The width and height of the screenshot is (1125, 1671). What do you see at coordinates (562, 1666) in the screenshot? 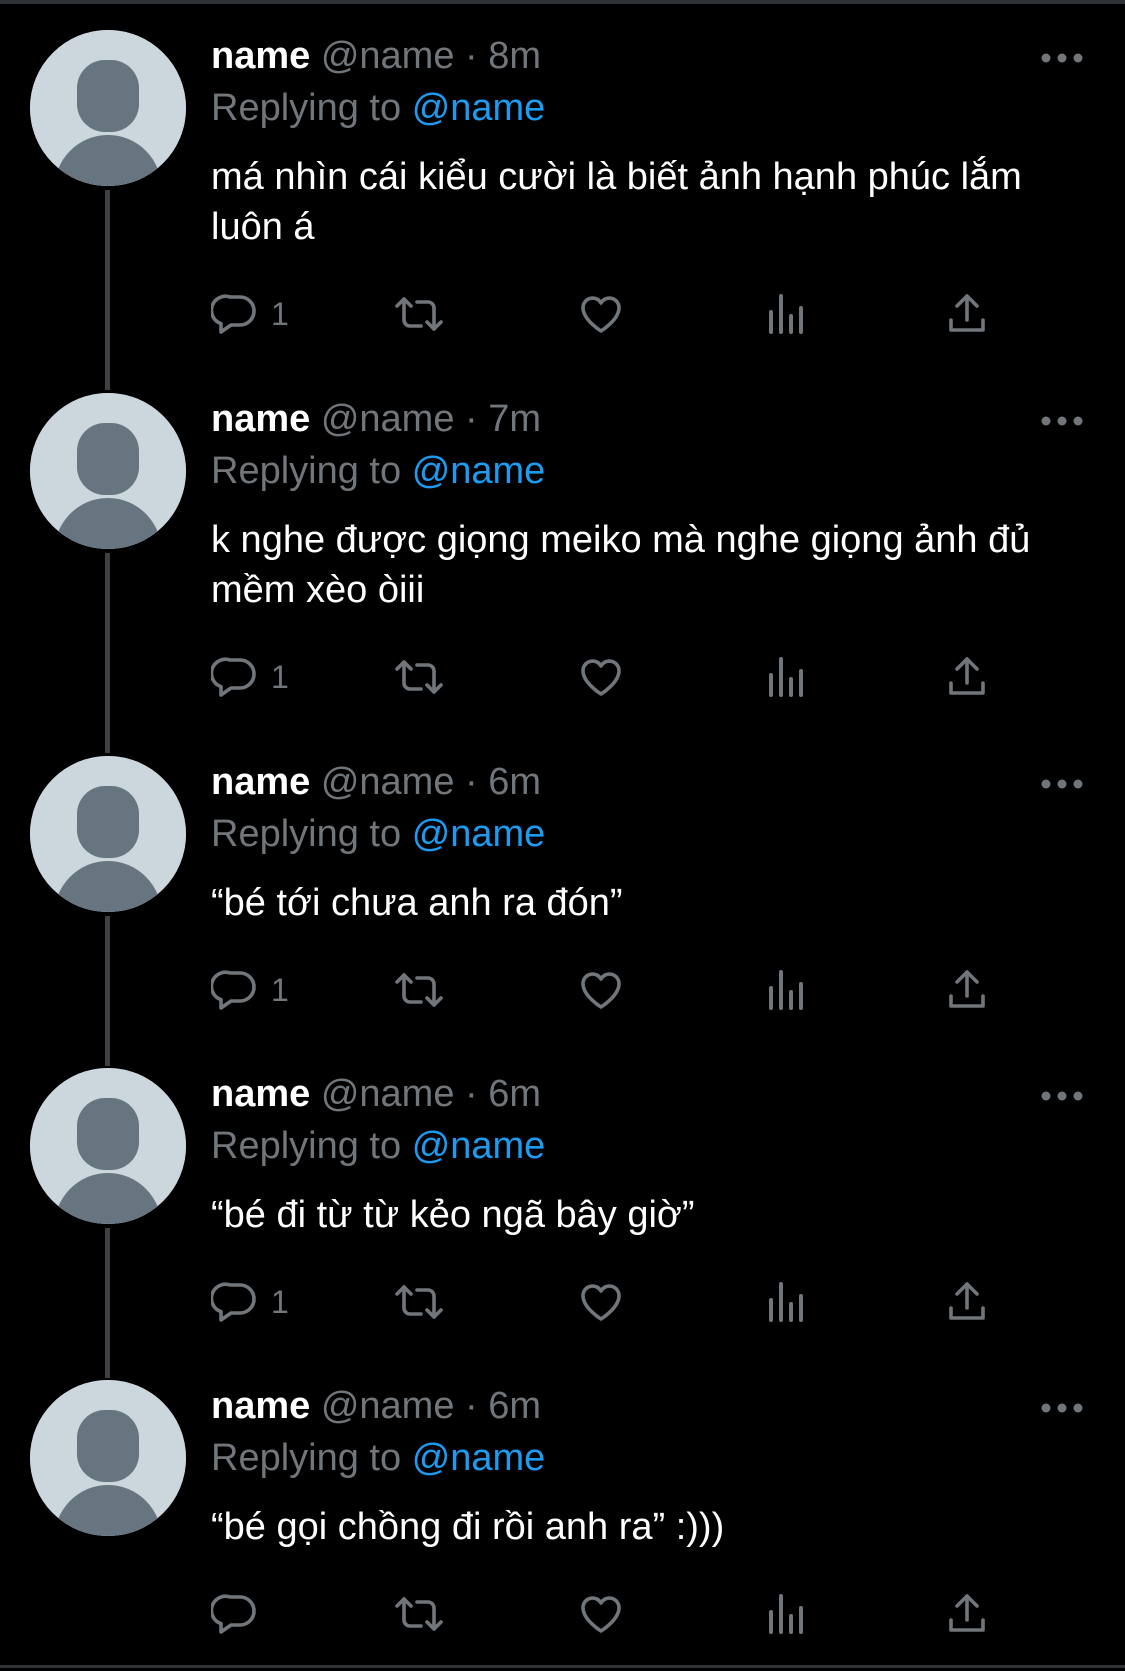
I see `bottom-divider` at bounding box center [562, 1666].